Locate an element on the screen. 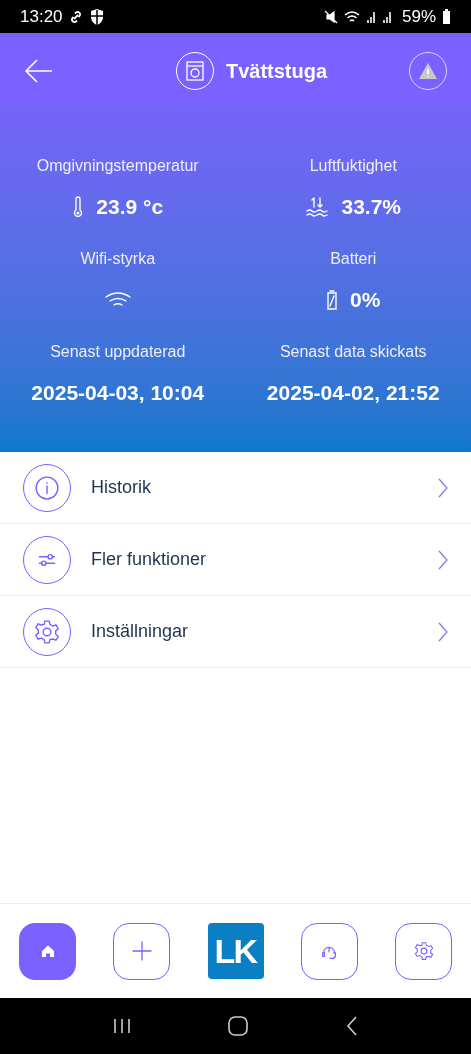 Image resolution: width=471 pixels, height=1054 pixels. stat-label: Luftfuktighet is located at coordinates (353, 166).